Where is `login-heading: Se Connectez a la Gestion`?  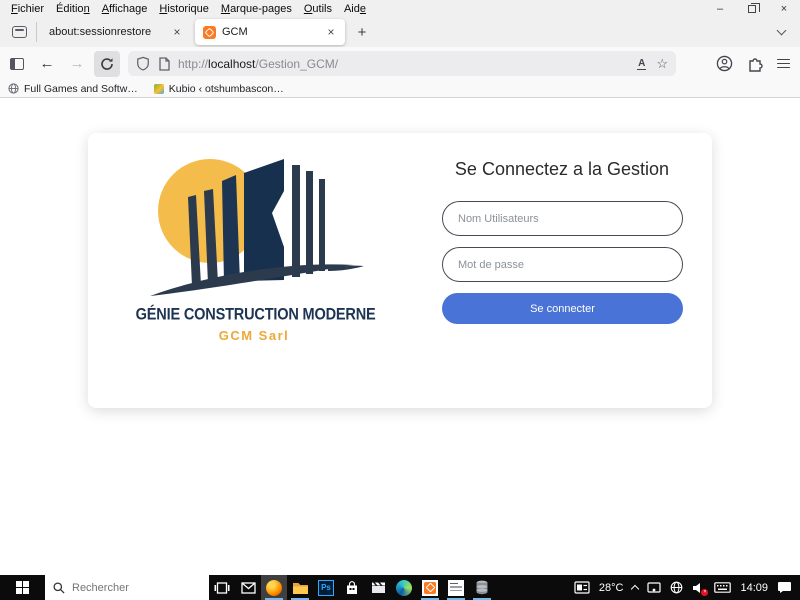
login-heading: Se Connectez a la Gestion is located at coordinates (562, 169).